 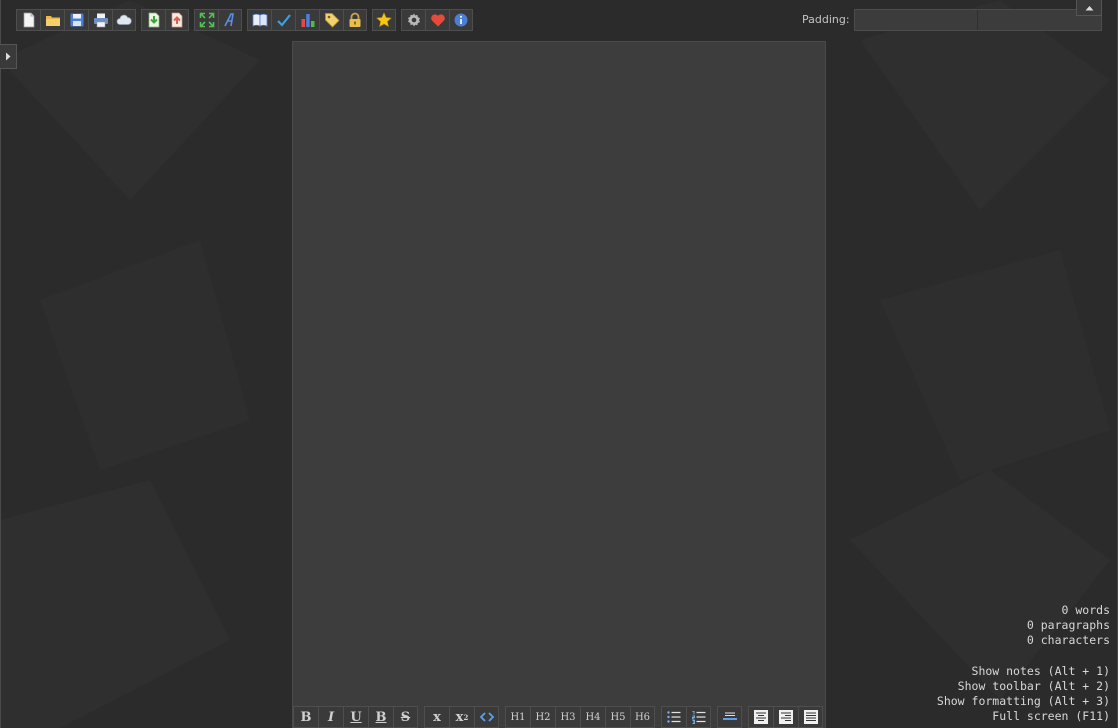 What do you see at coordinates (380, 717) in the screenshot?
I see `bold-underline-button: B` at bounding box center [380, 717].